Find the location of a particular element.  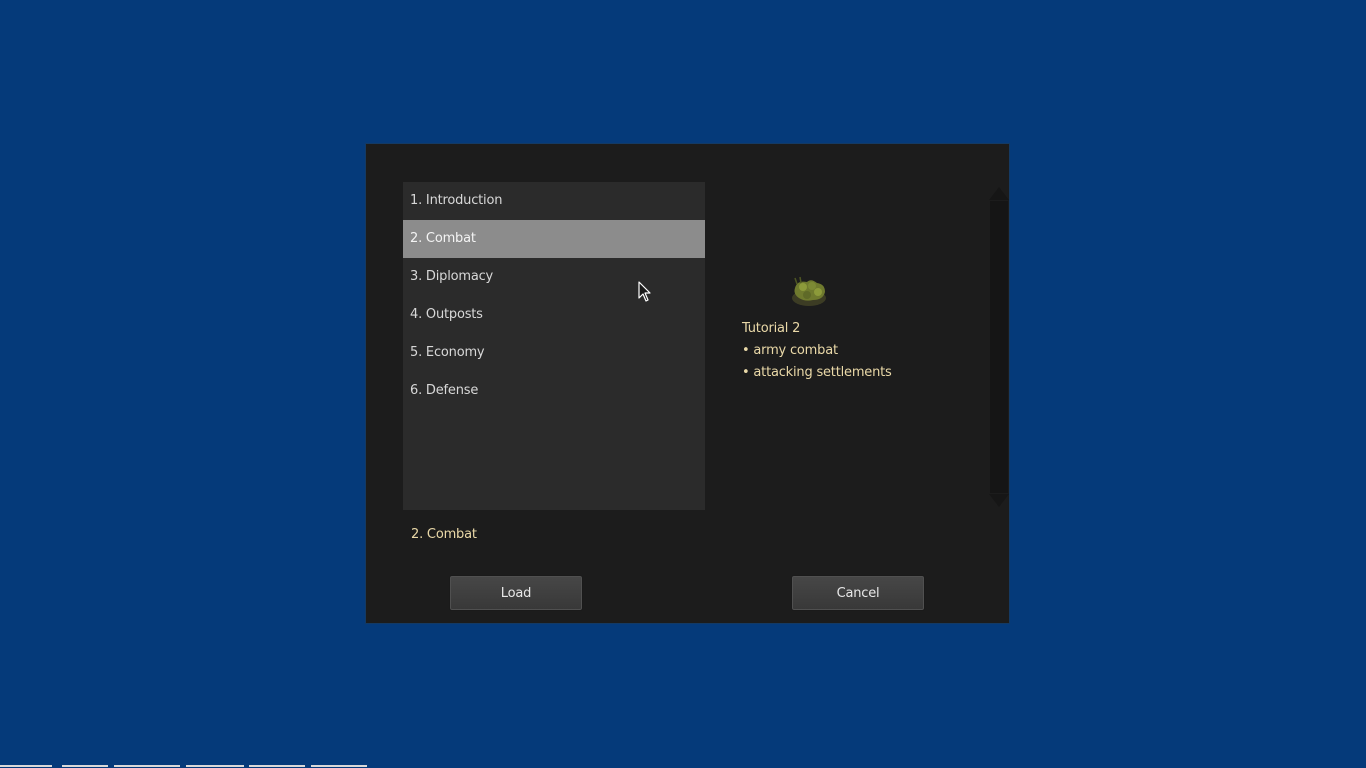

army-unit-icon is located at coordinates (809, 291).